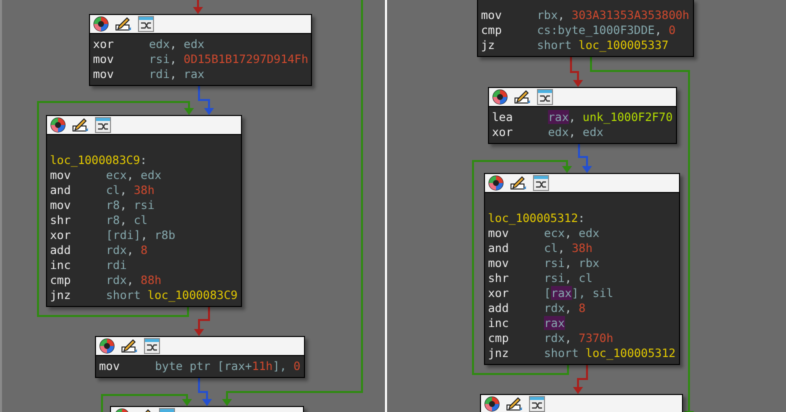  I want to click on operands: rbx, 303A31353A353800h, so click(613, 15).